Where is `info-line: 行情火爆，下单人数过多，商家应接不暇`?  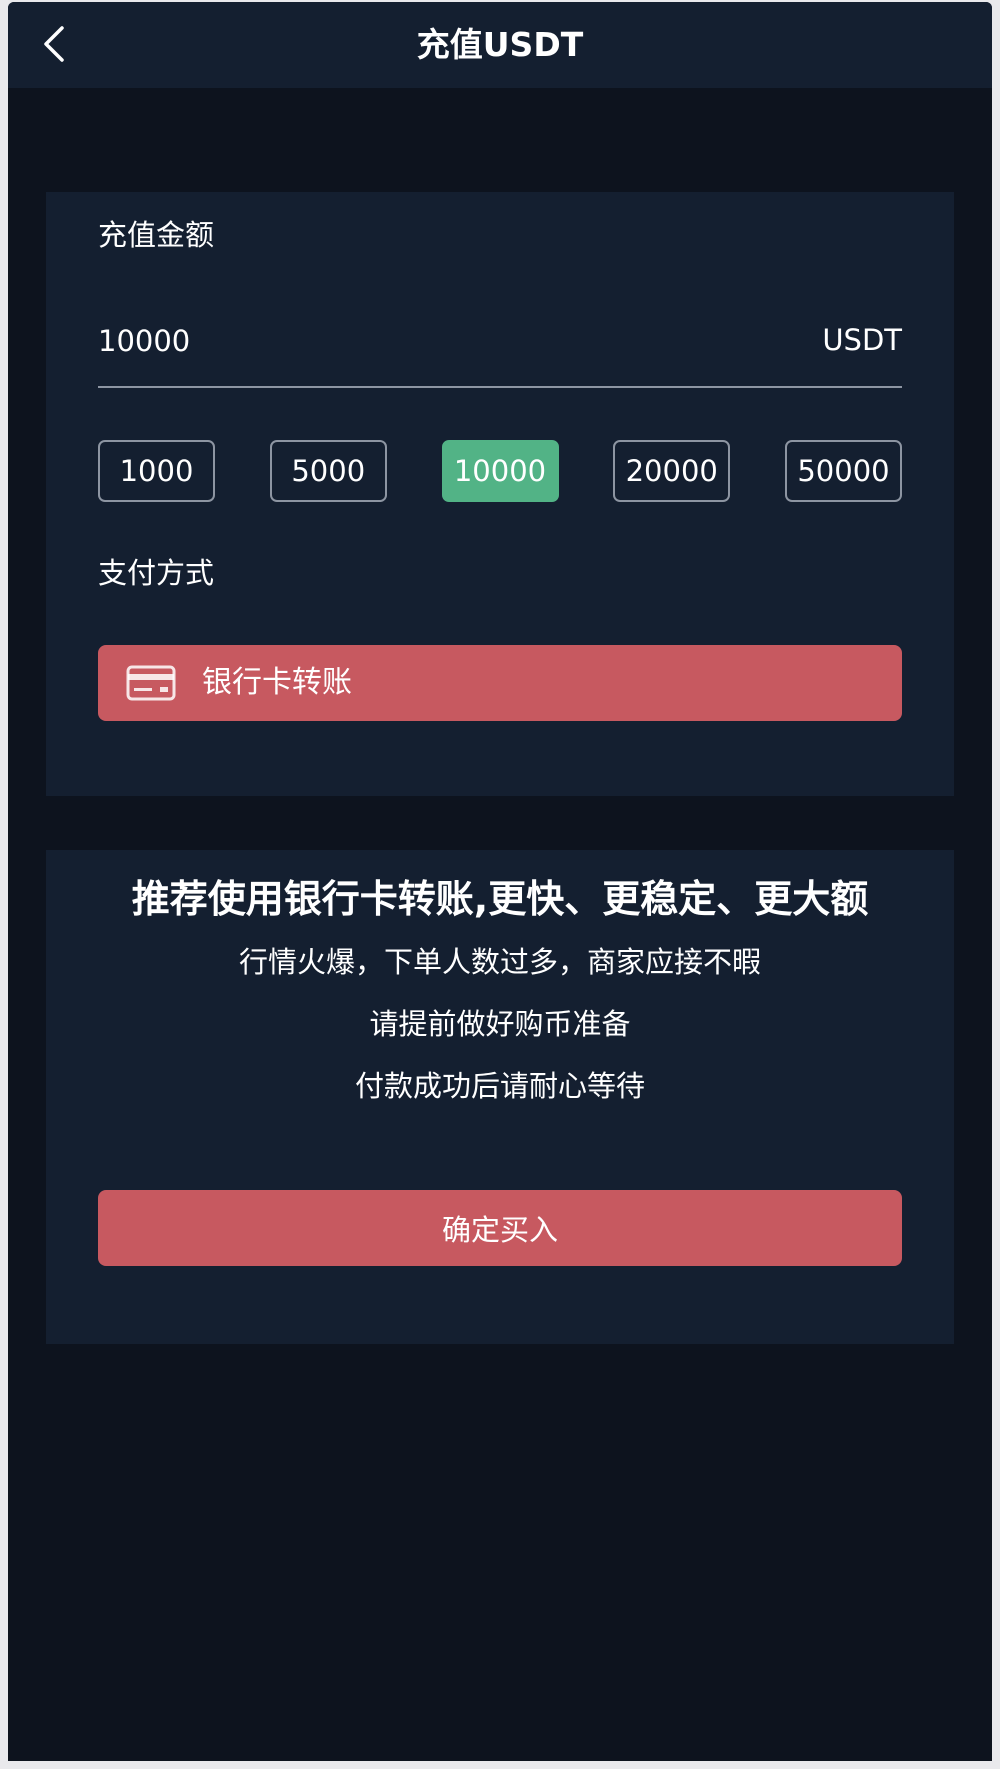
info-line: 行情火爆，下单人数过多，商家应接不暇 is located at coordinates (499, 962).